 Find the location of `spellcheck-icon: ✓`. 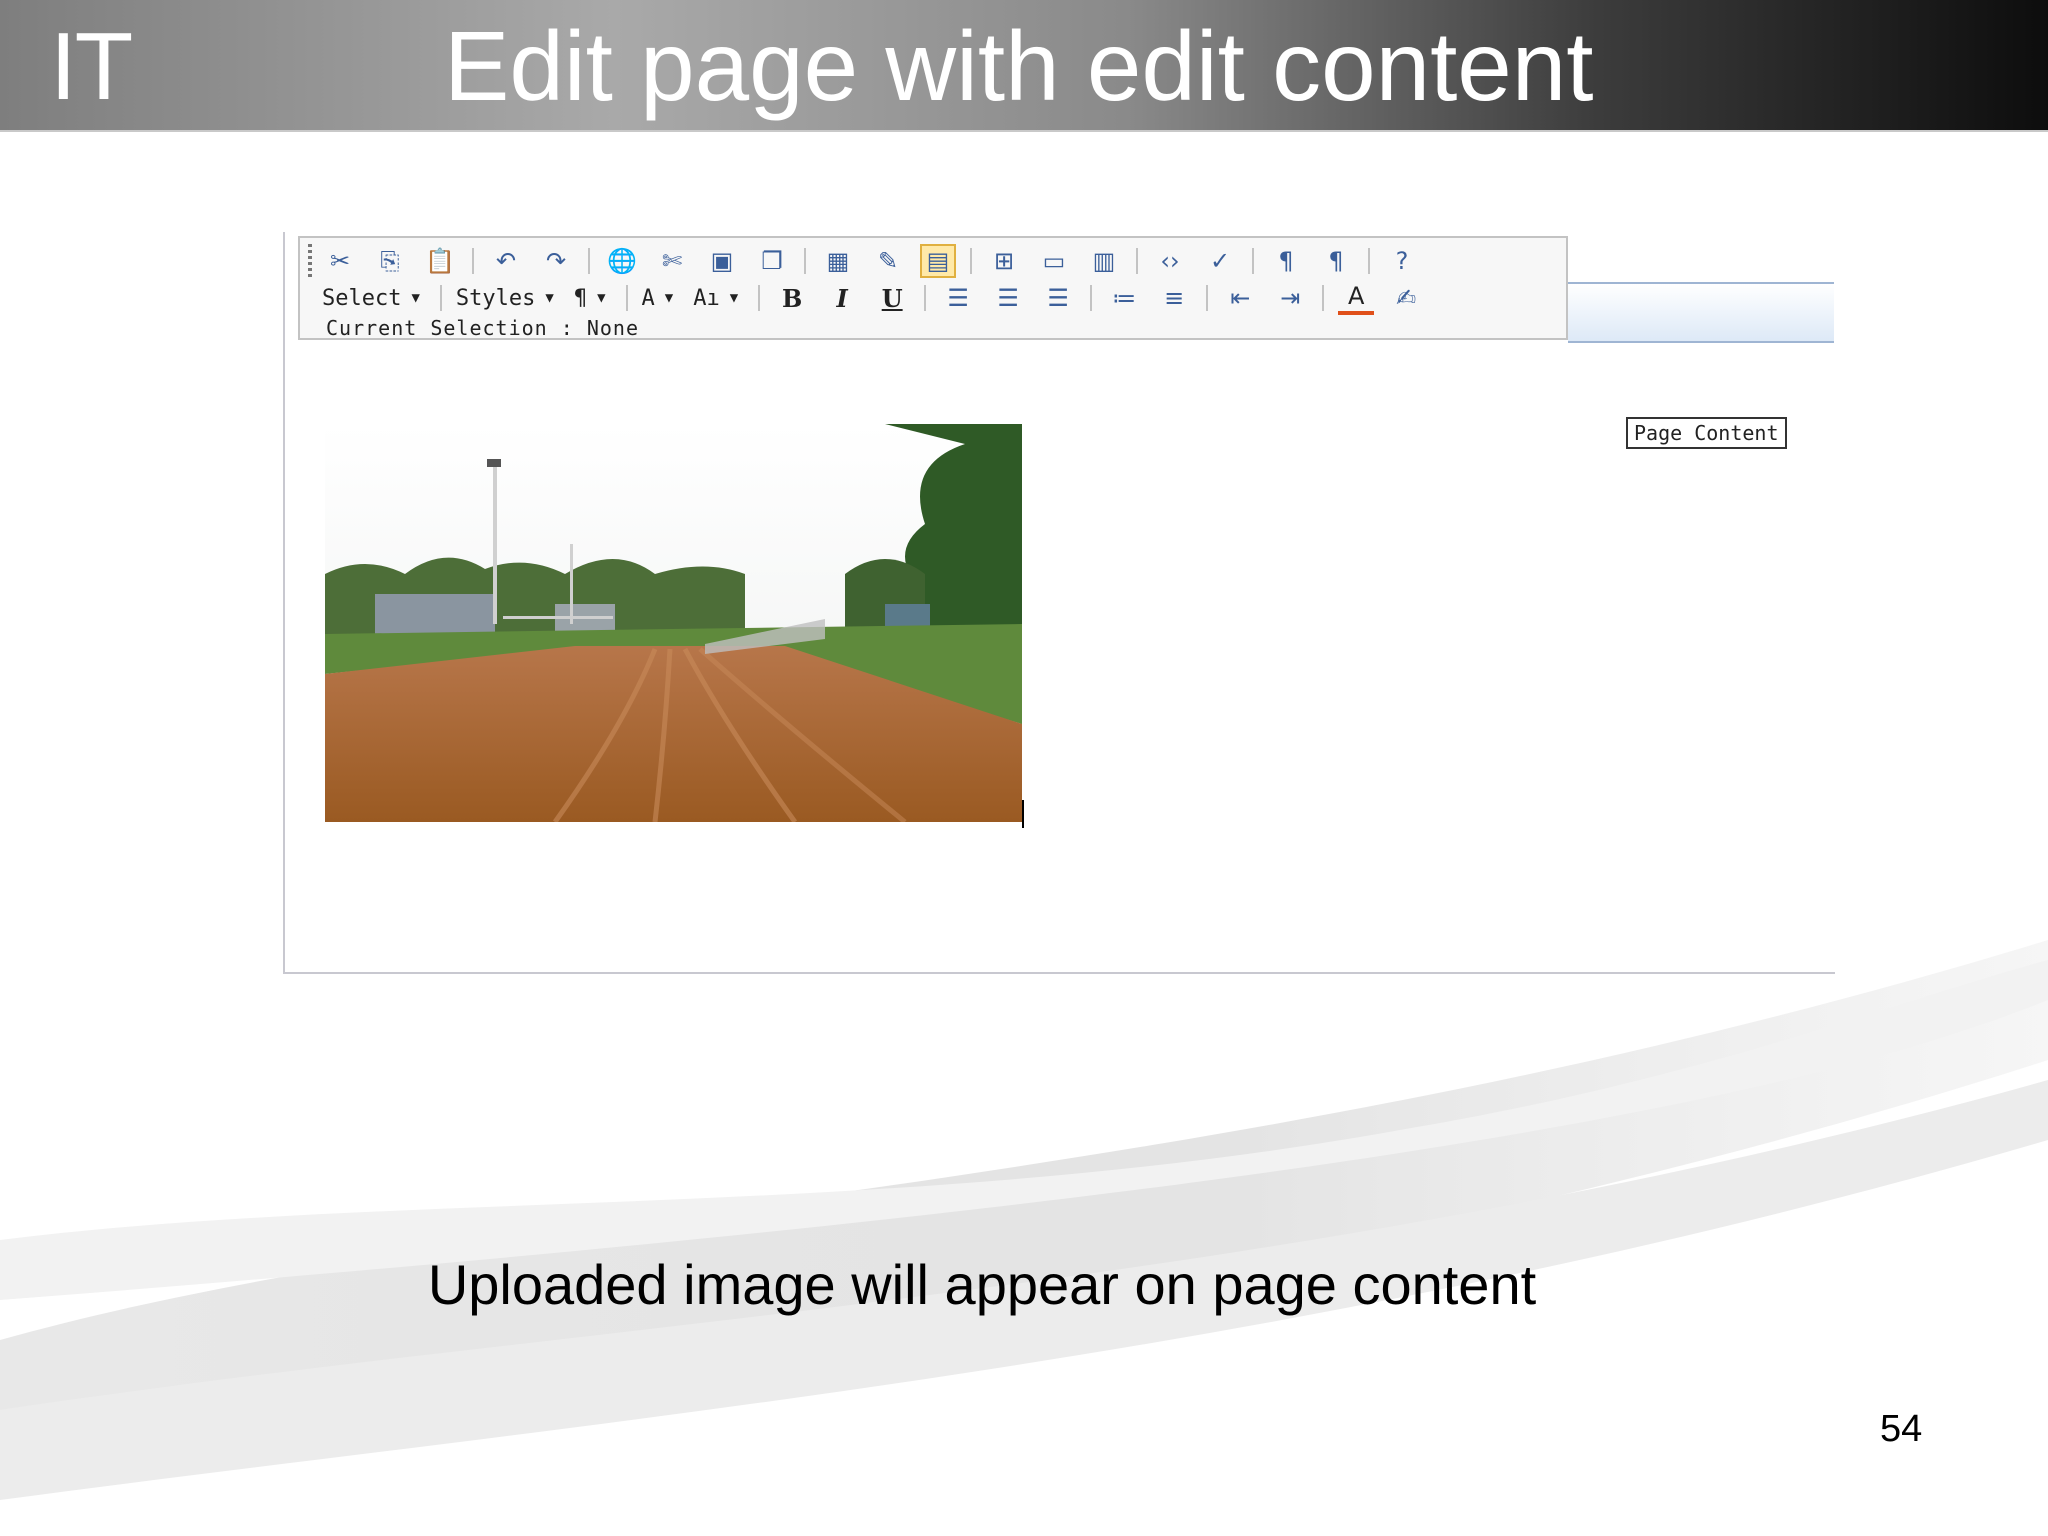

spellcheck-icon: ✓ is located at coordinates (1220, 261).